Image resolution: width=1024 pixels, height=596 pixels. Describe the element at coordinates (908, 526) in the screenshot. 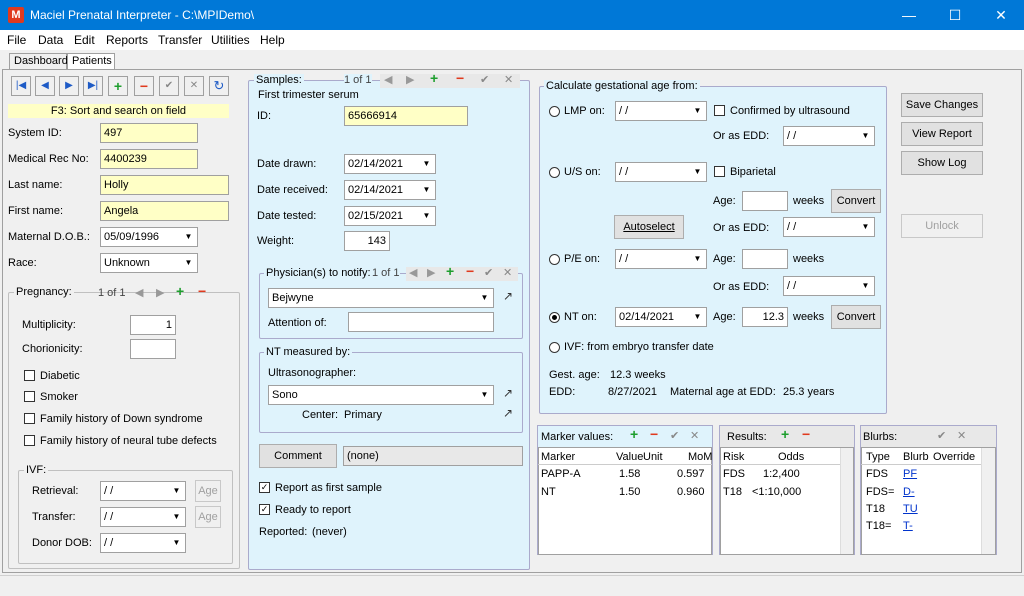

I see `blurb-link: T-` at that location.